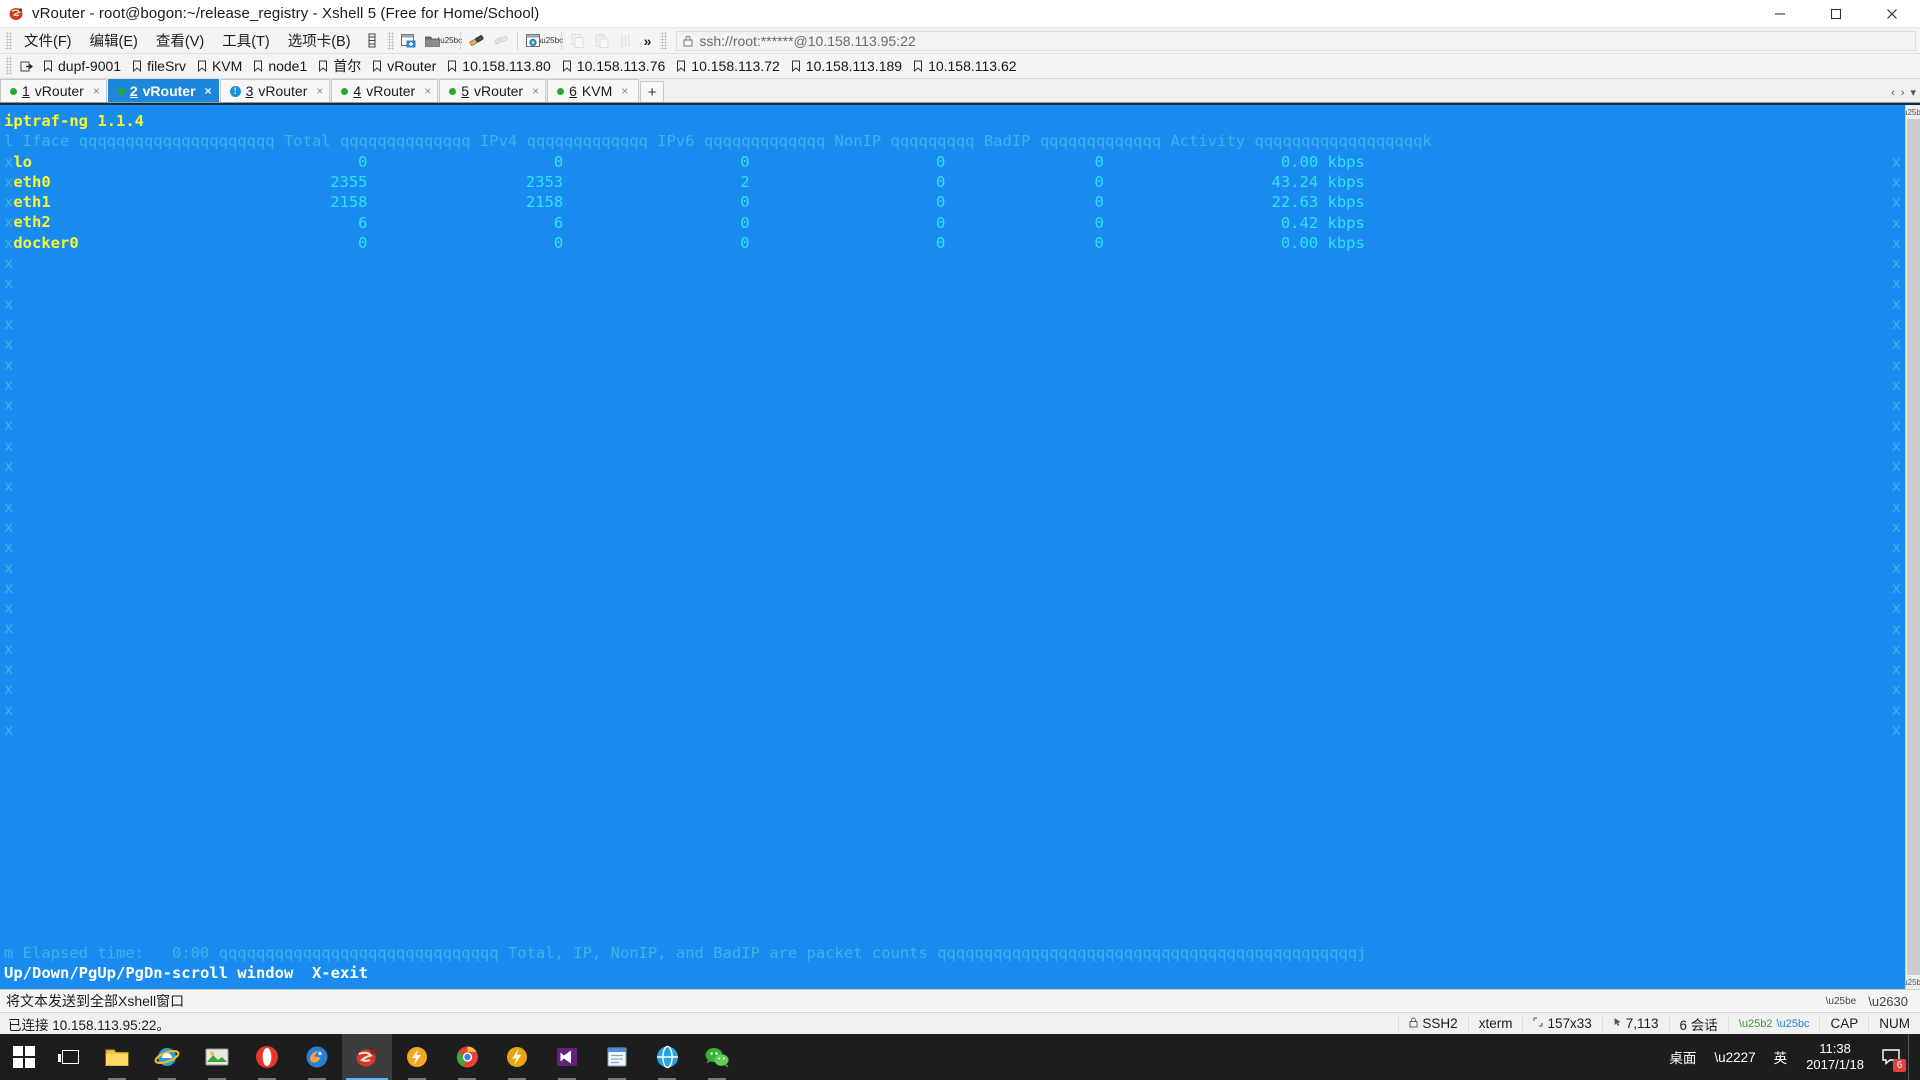 This screenshot has height=1080, width=1920. Describe the element at coordinates (48, 40) in the screenshot. I see `menu-file: 文件(F)` at that location.